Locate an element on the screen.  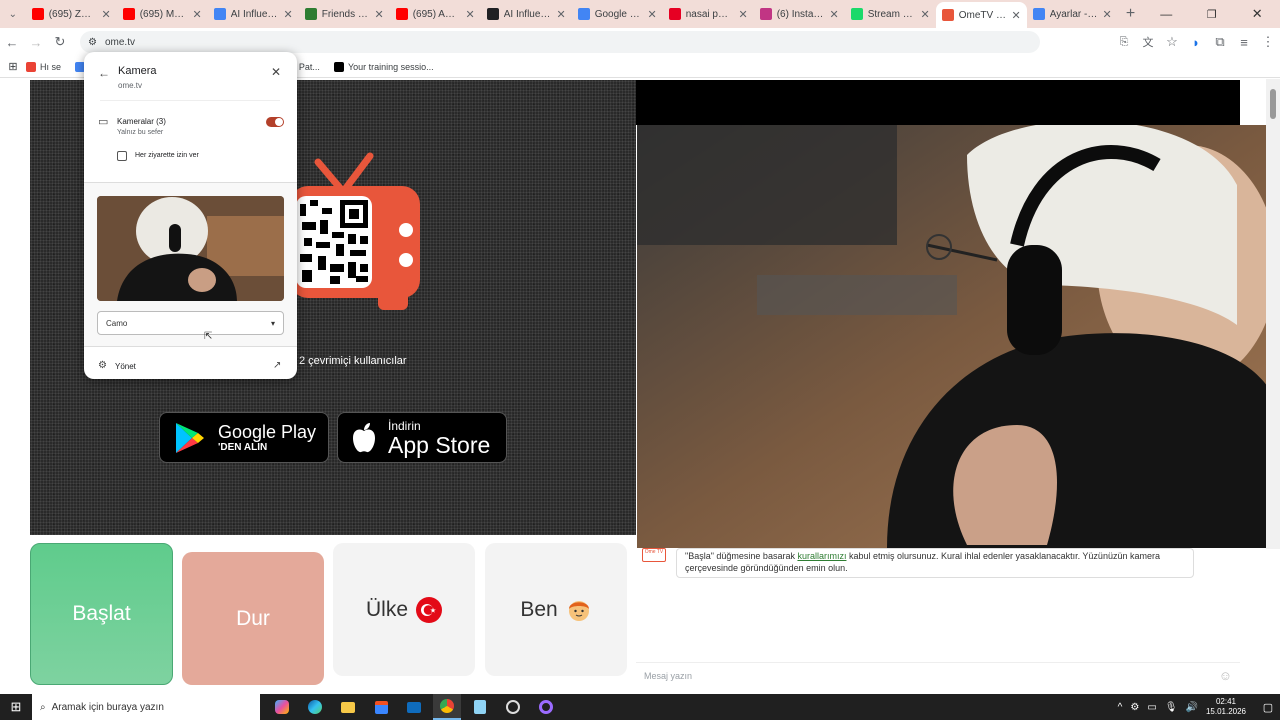
app-store-button: İndirin App Store is located at coordinates (422, 437).